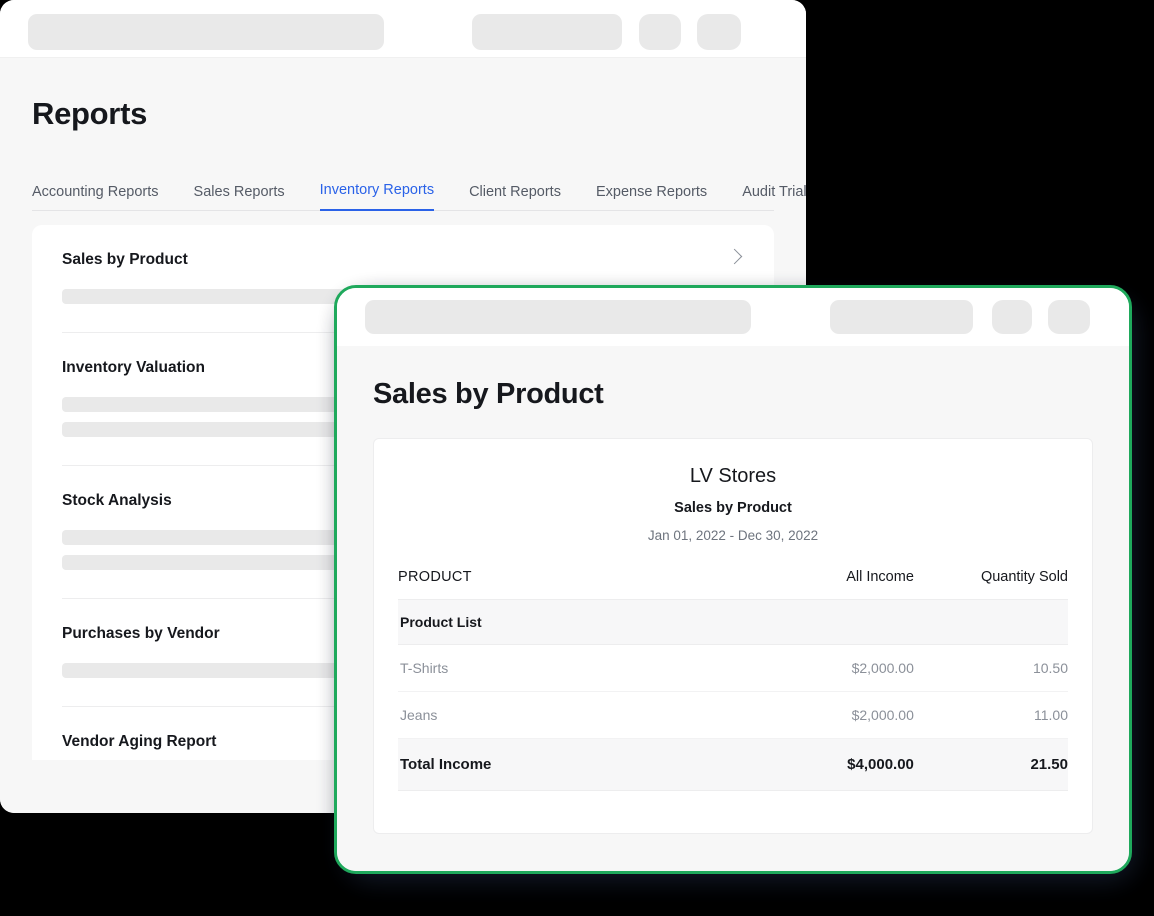 This screenshot has width=1154, height=916. Describe the element at coordinates (774, 197) in the screenshot. I see `tab-audit-trial: Audit Trial` at that location.